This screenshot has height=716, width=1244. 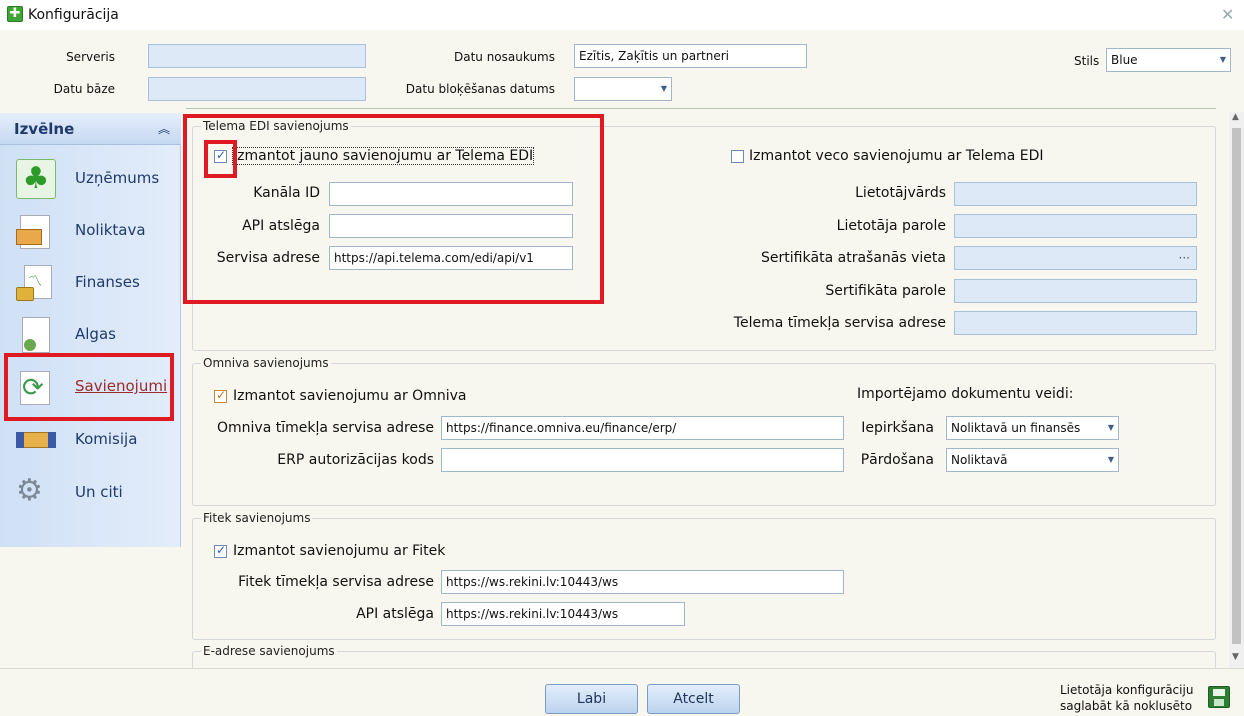 I want to click on scroll-thumb, so click(x=1236, y=386).